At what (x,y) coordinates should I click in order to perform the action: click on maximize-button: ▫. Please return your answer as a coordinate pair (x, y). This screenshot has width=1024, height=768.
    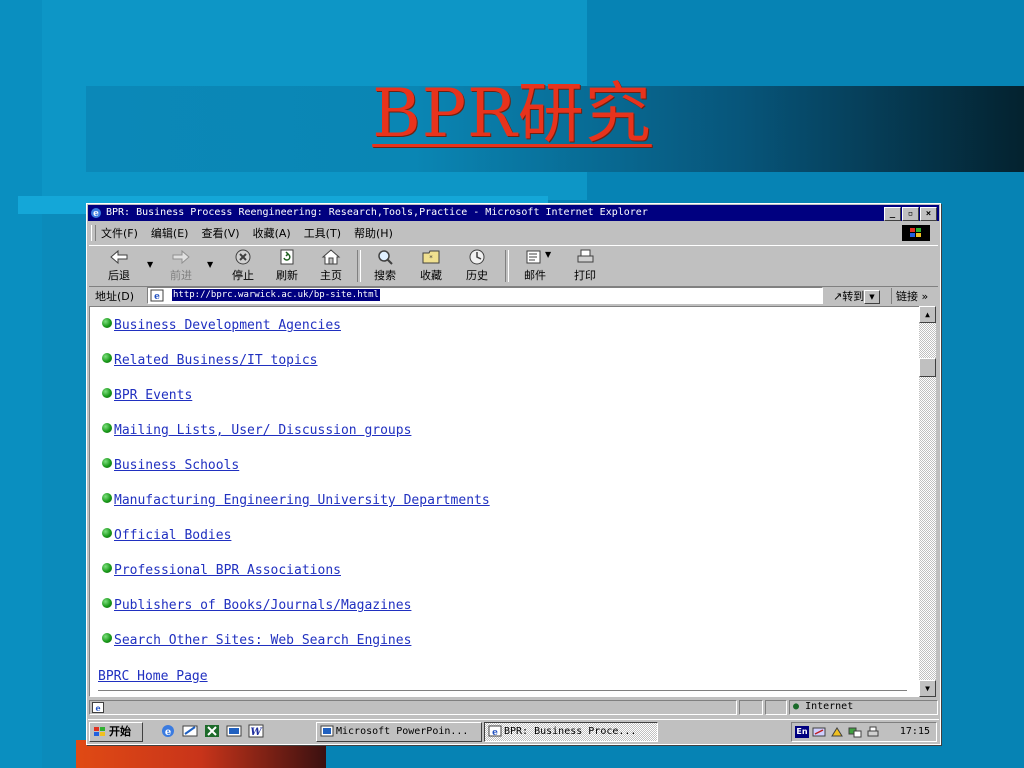
    Looking at the image, I should click on (910, 214).